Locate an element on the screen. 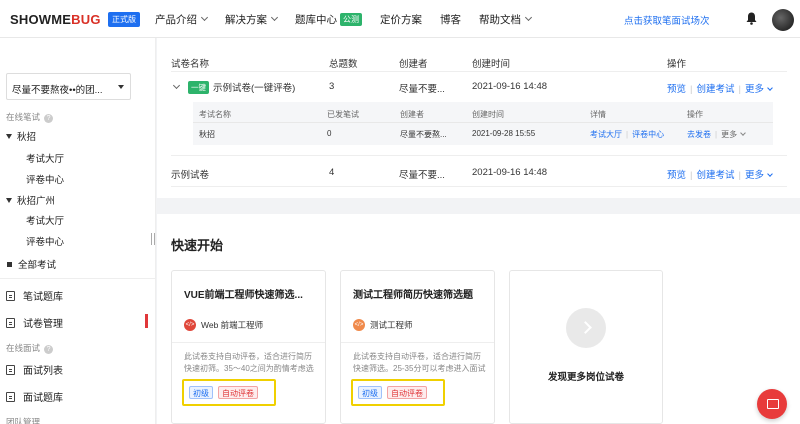 The width and height of the screenshot is (800, 424). nav-blog: 博客 is located at coordinates (450, 19).